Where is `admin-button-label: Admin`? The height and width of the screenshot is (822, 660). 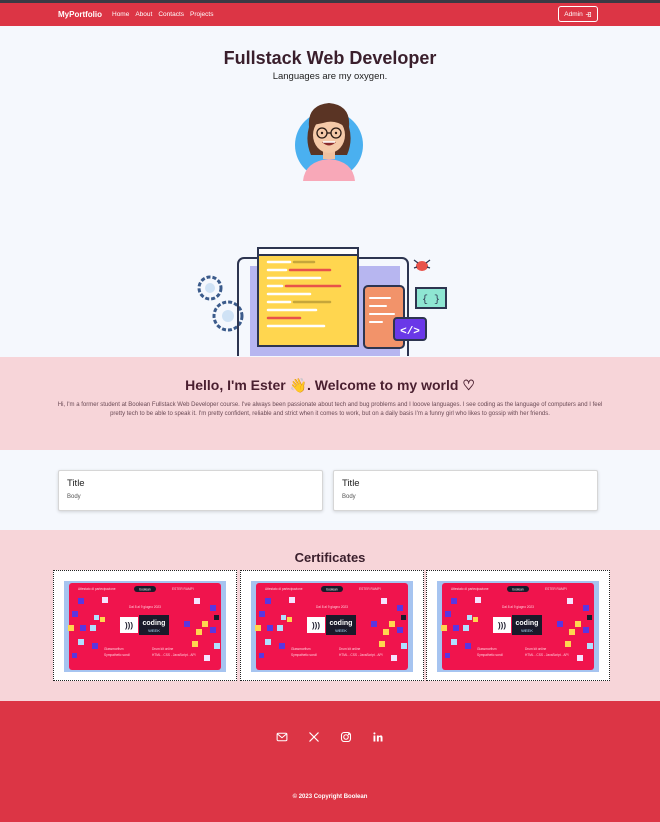
admin-button-label: Admin is located at coordinates (573, 14).